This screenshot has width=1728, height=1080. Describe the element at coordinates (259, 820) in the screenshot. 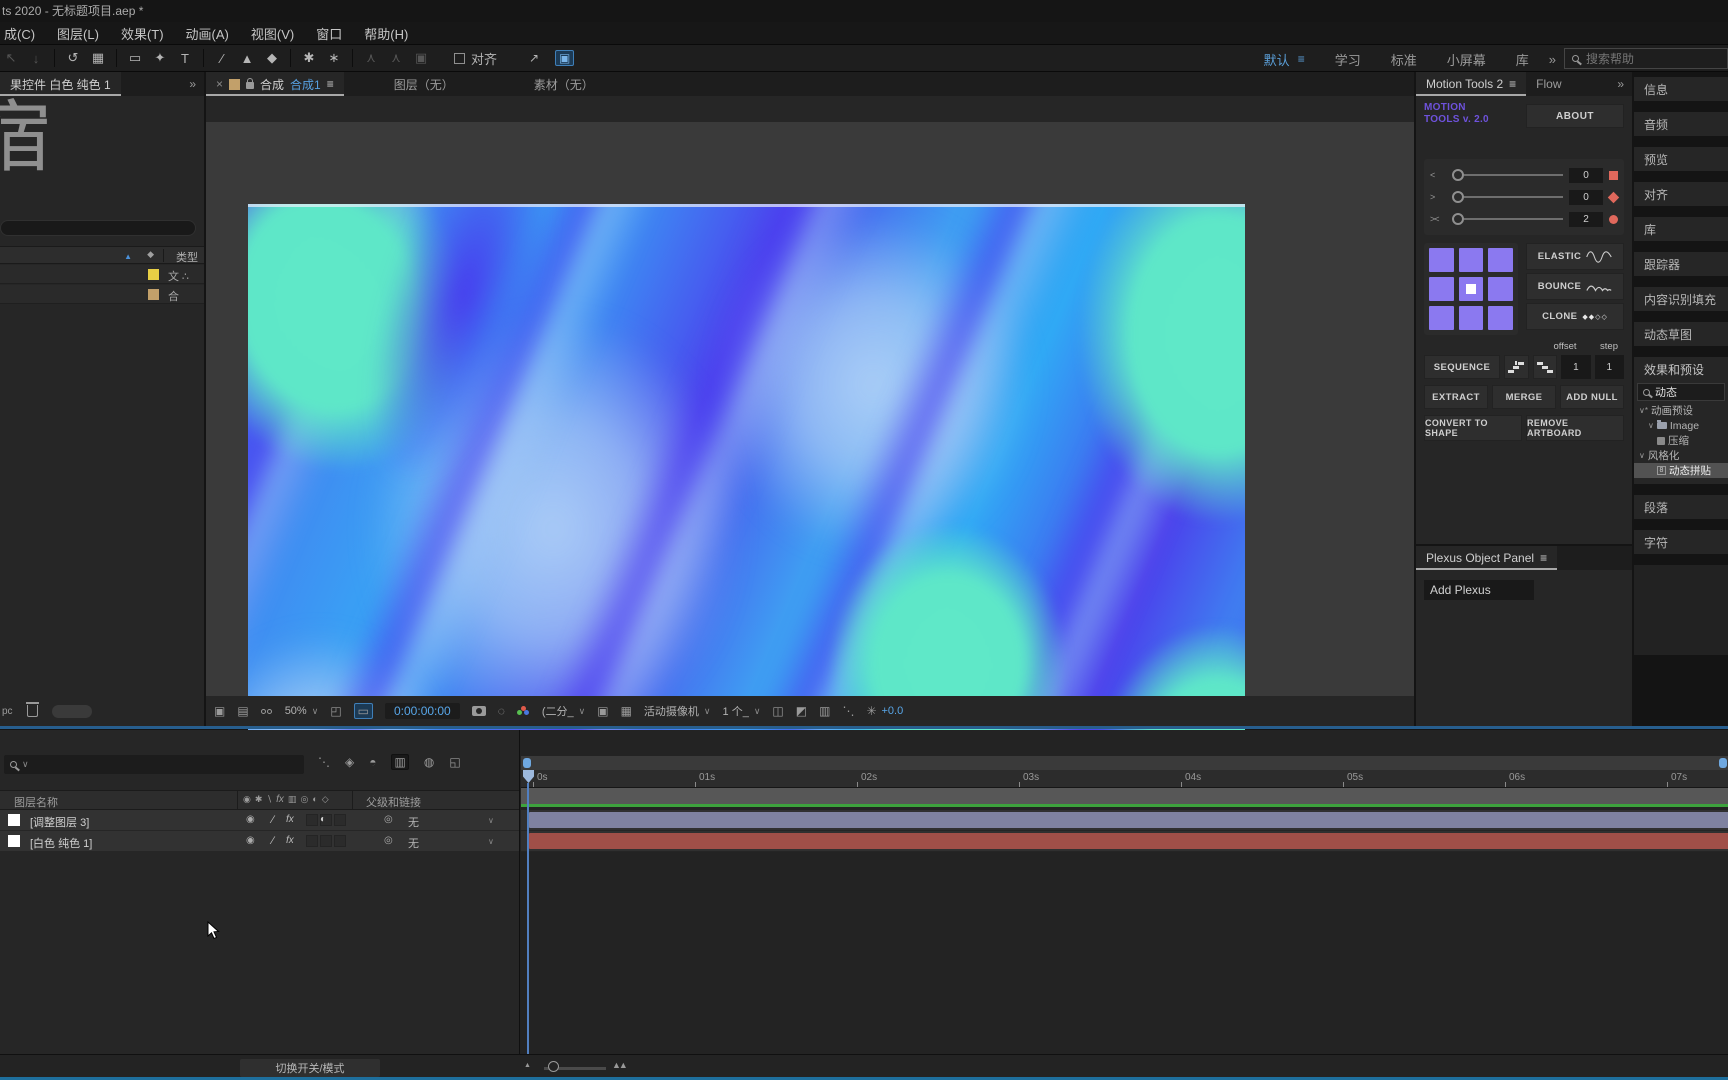

I see `layer-row: [调整图层 3] ◉ ∕ fx ◐ ◎ 无 ∨` at that location.